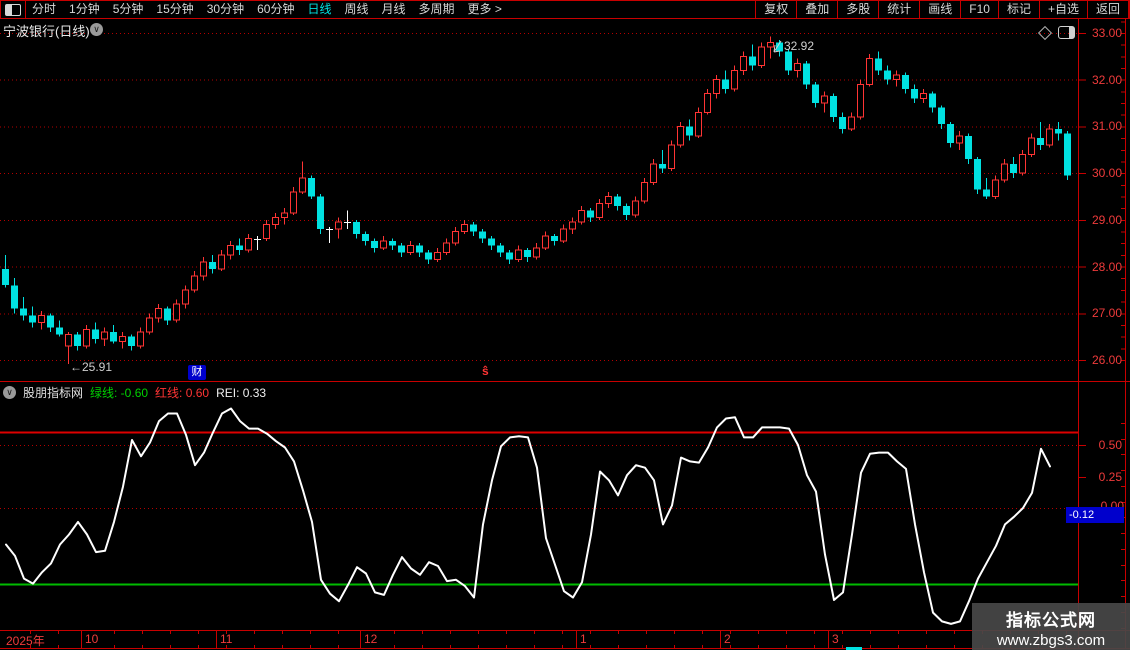  I want to click on price-axis-label: 28.00, so click(1106, 267).